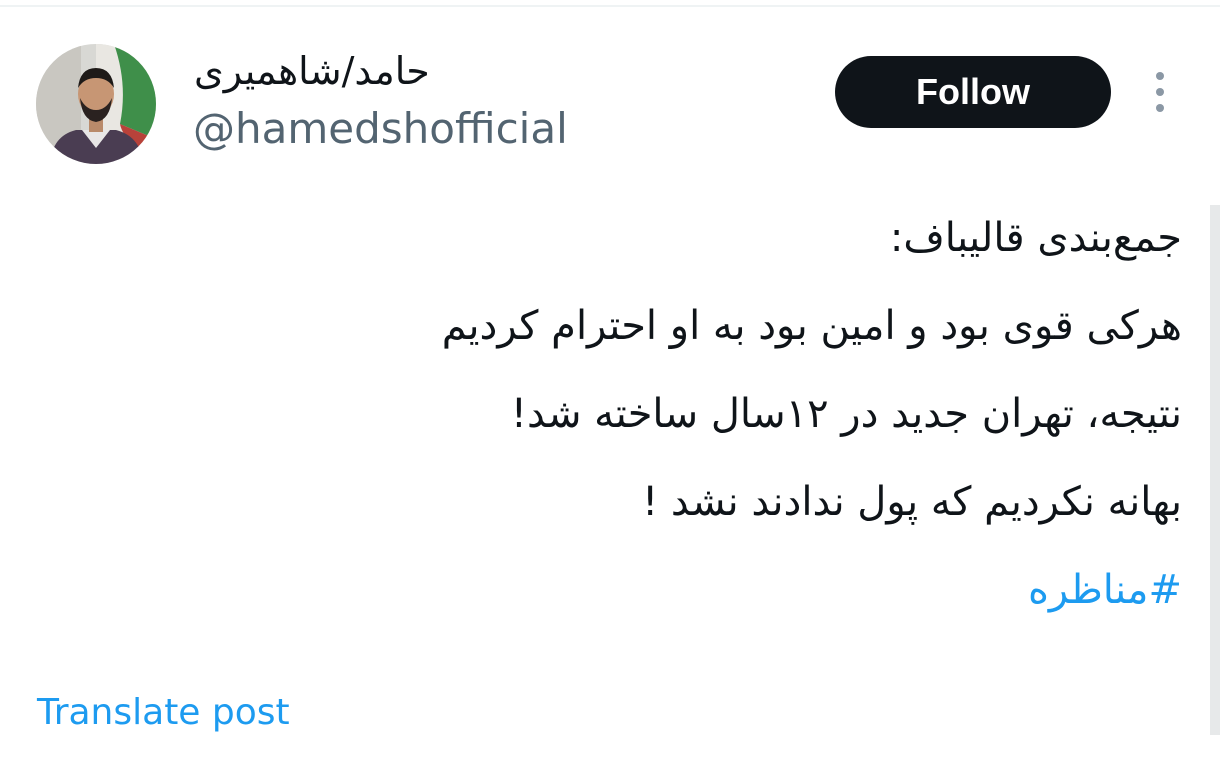 The width and height of the screenshot is (1220, 766). Describe the element at coordinates (380, 129) in the screenshot. I see `author-handle: @hamedshofficial` at that location.